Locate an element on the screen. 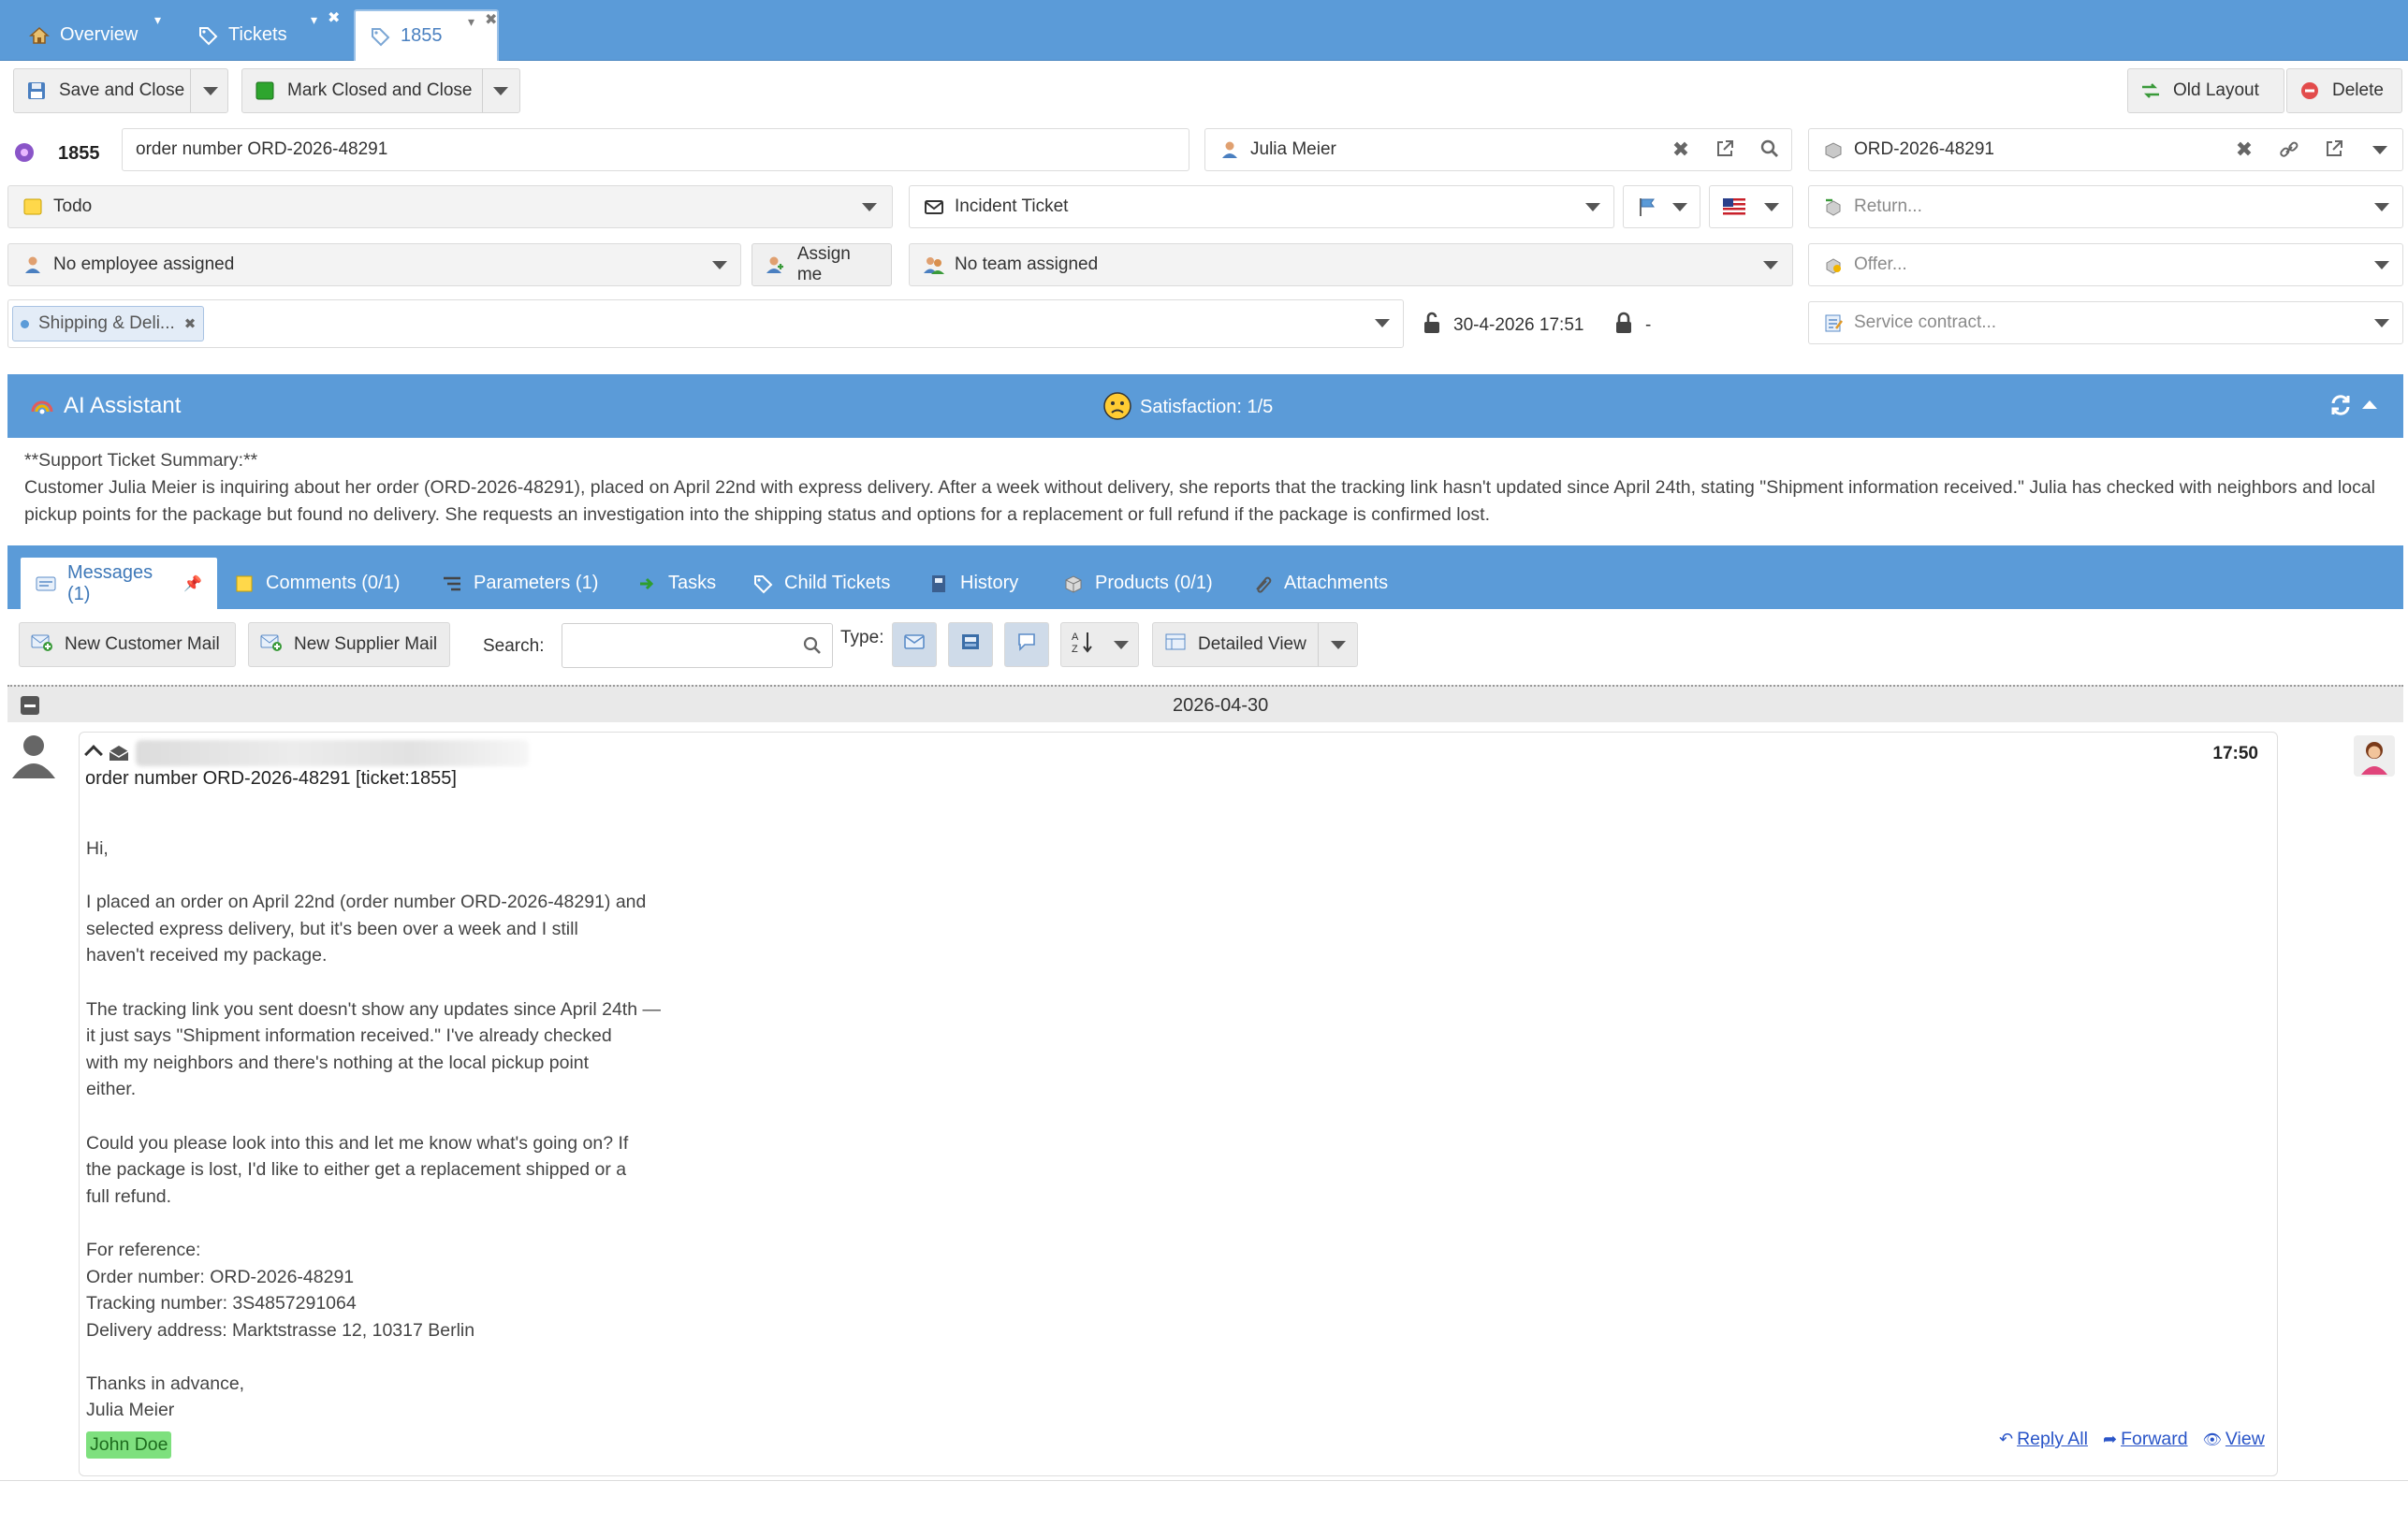 The width and height of the screenshot is (2408, 1525). delete-button: Delete is located at coordinates (2344, 91).